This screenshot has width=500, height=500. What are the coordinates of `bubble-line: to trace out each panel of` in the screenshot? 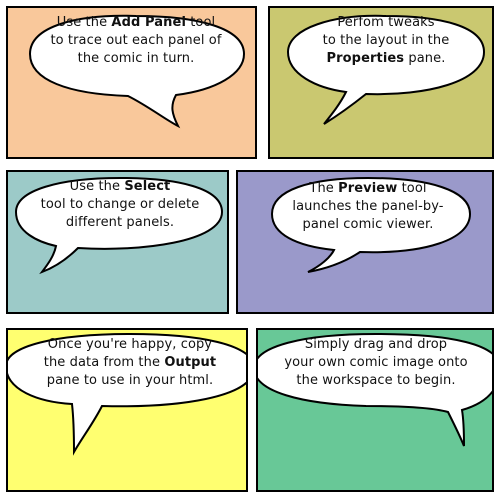 It's located at (136, 40).